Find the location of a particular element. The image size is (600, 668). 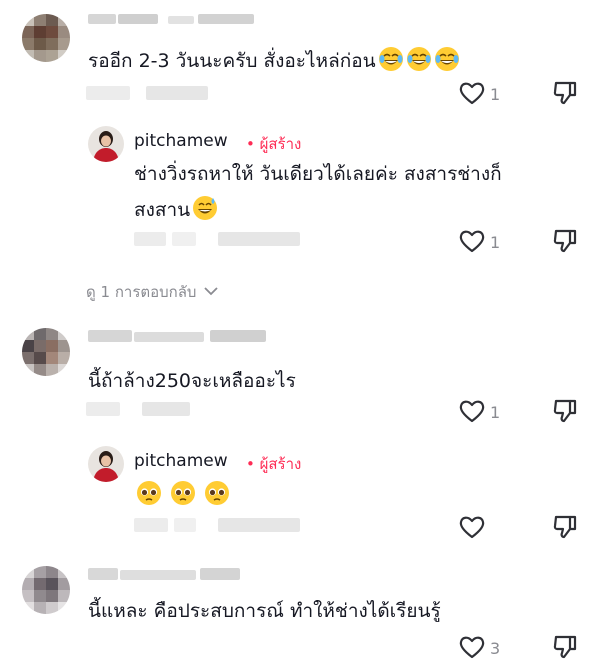

emoji-grinning-face-with-sweat is located at coordinates (204, 208).